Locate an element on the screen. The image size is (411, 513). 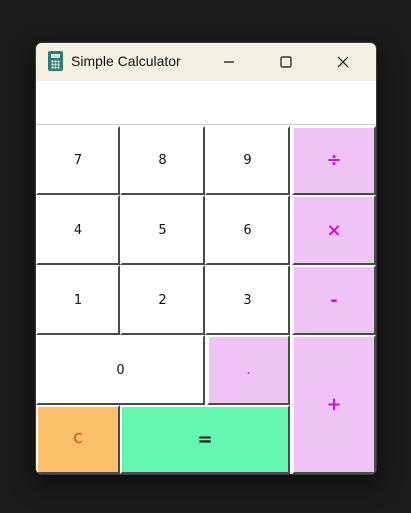
minimize-button is located at coordinates (229, 62).